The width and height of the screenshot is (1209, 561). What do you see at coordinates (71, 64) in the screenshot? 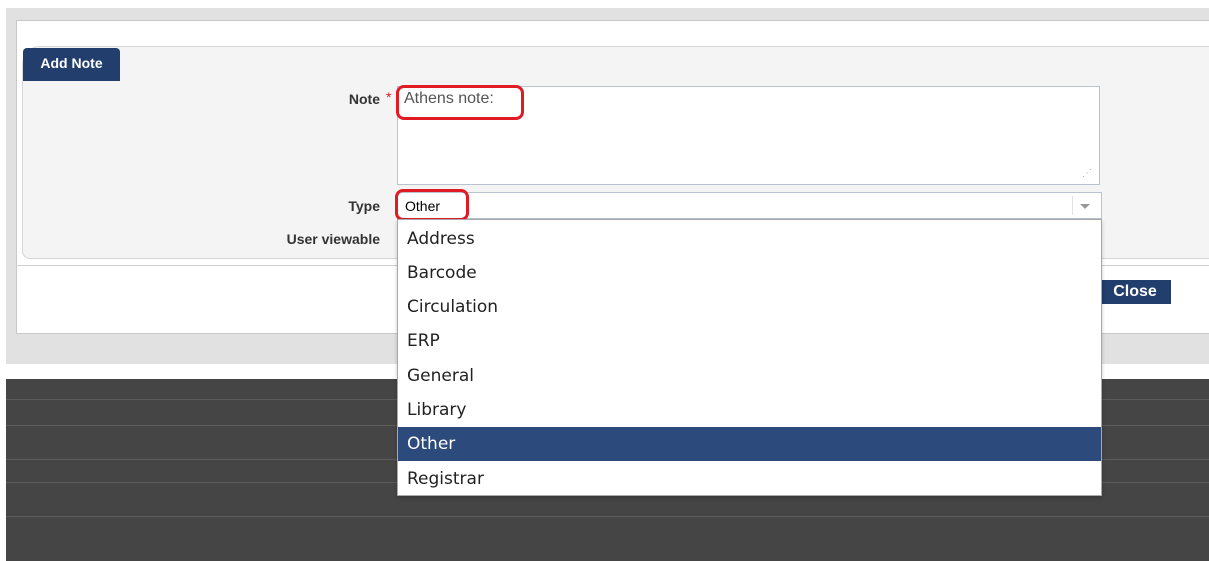
I see `panel-header-add-note: Add Note` at bounding box center [71, 64].